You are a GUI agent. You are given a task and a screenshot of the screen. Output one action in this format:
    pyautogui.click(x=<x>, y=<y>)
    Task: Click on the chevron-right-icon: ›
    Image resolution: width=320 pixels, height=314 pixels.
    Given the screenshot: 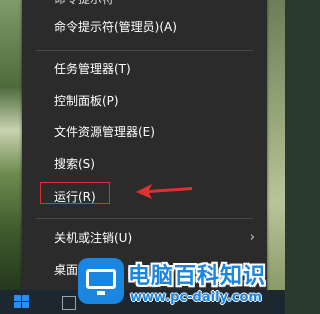 What is the action you would take?
    pyautogui.click(x=252, y=237)
    